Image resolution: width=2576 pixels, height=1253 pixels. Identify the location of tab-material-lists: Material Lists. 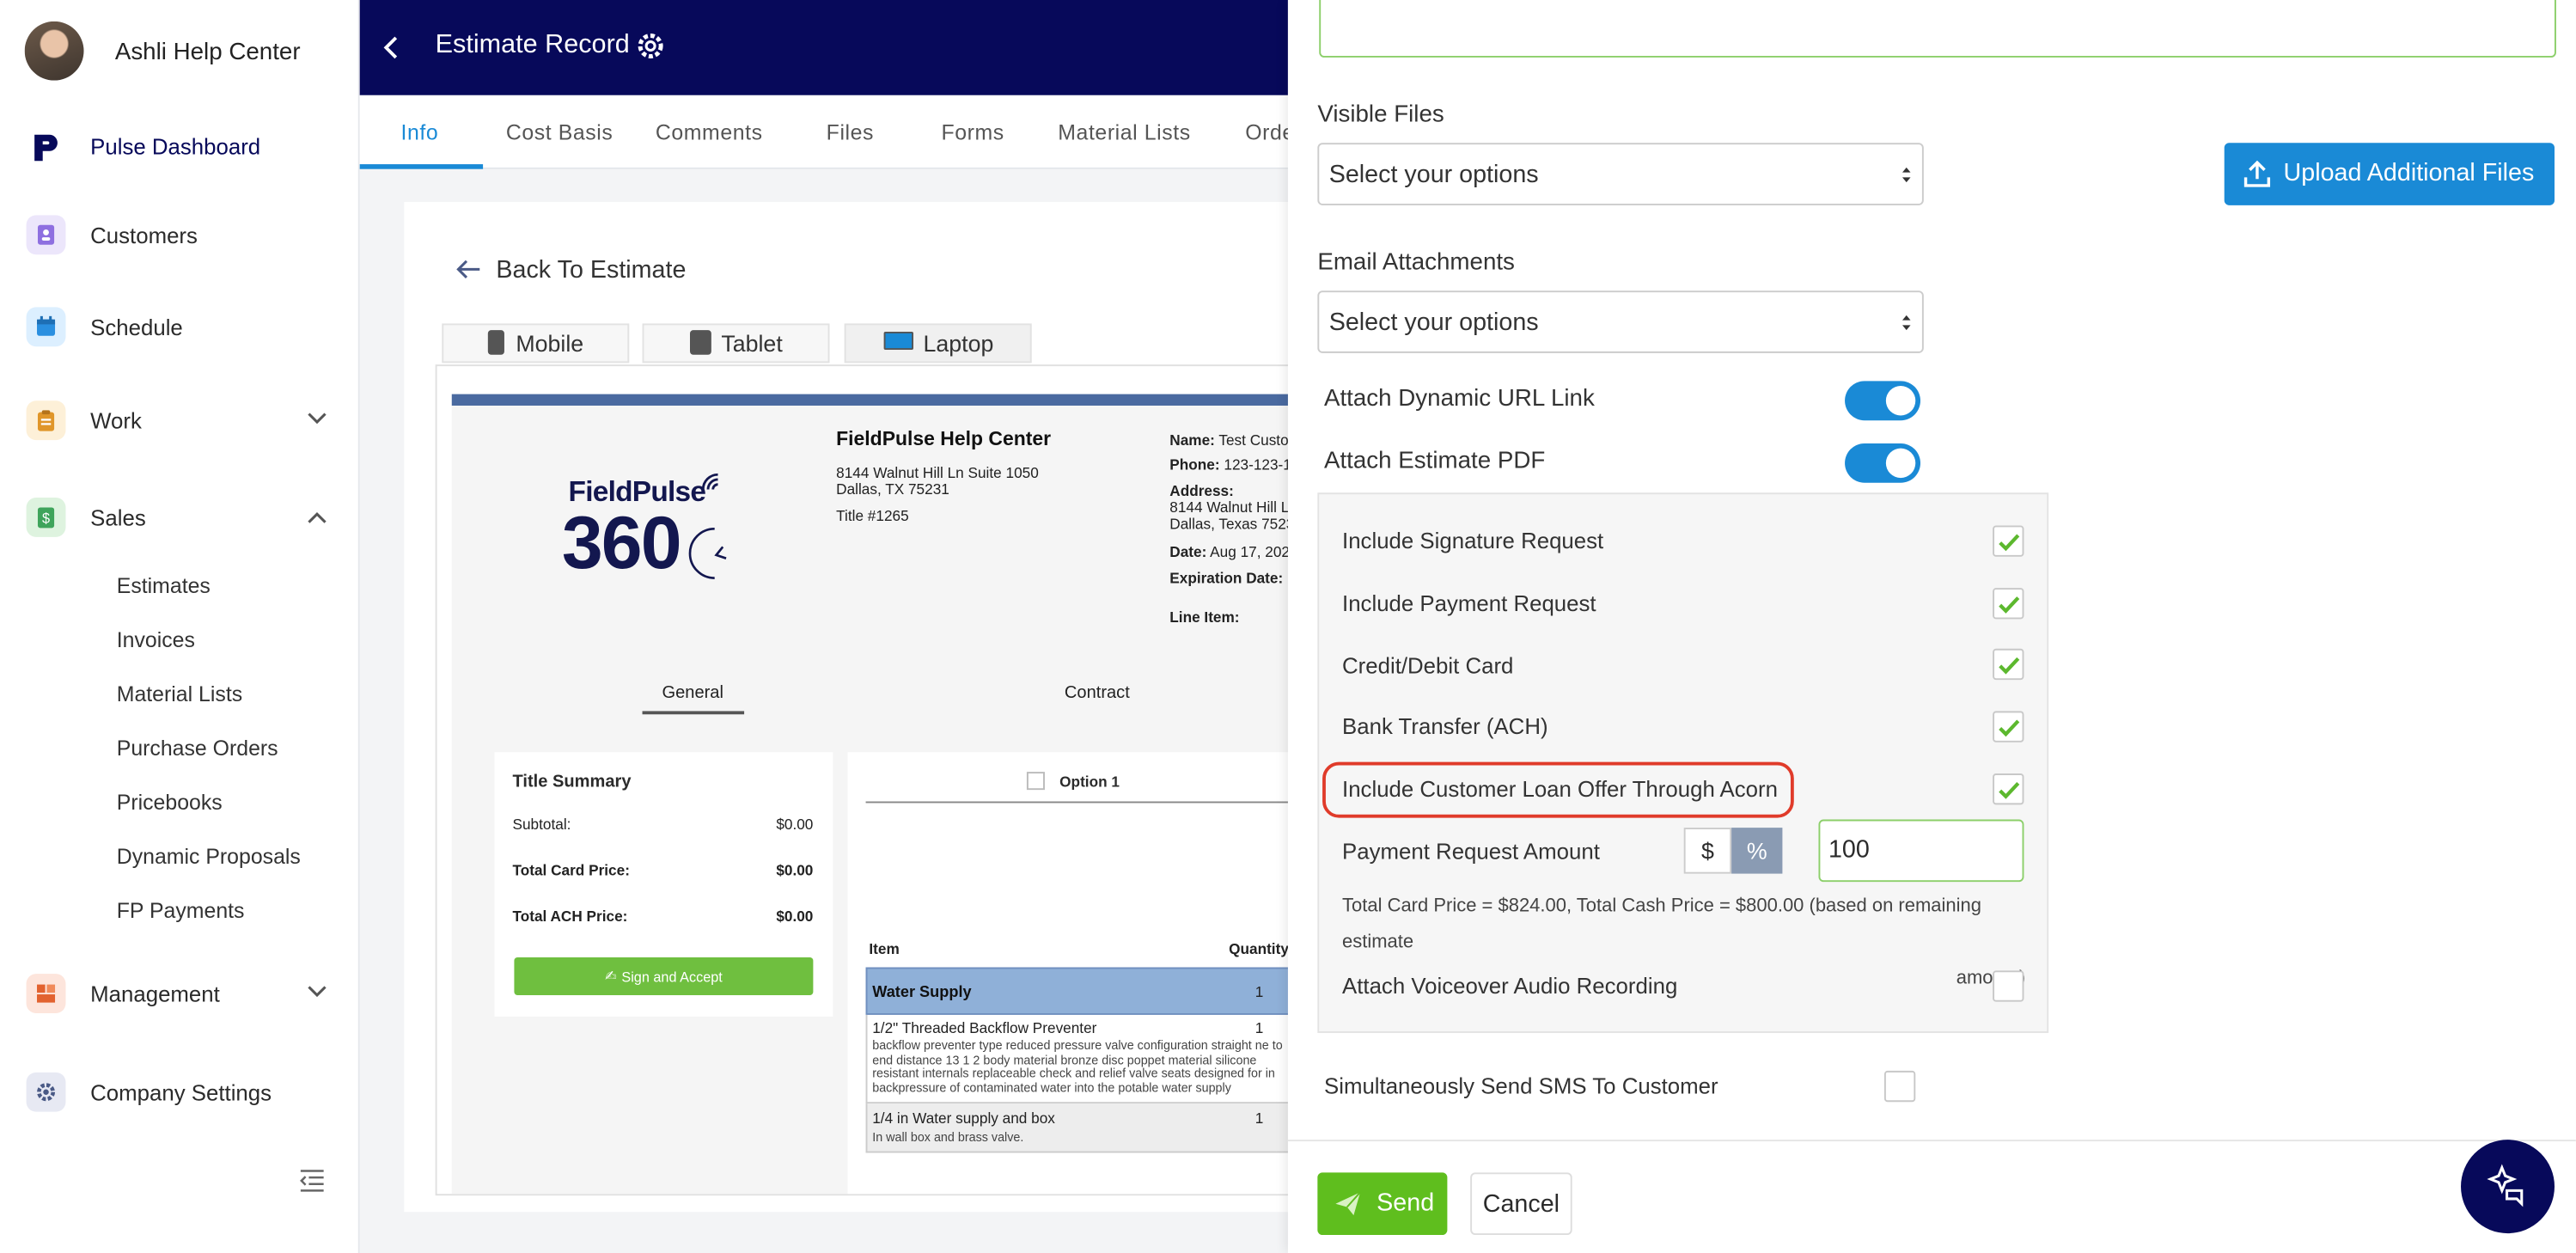
(1124, 131).